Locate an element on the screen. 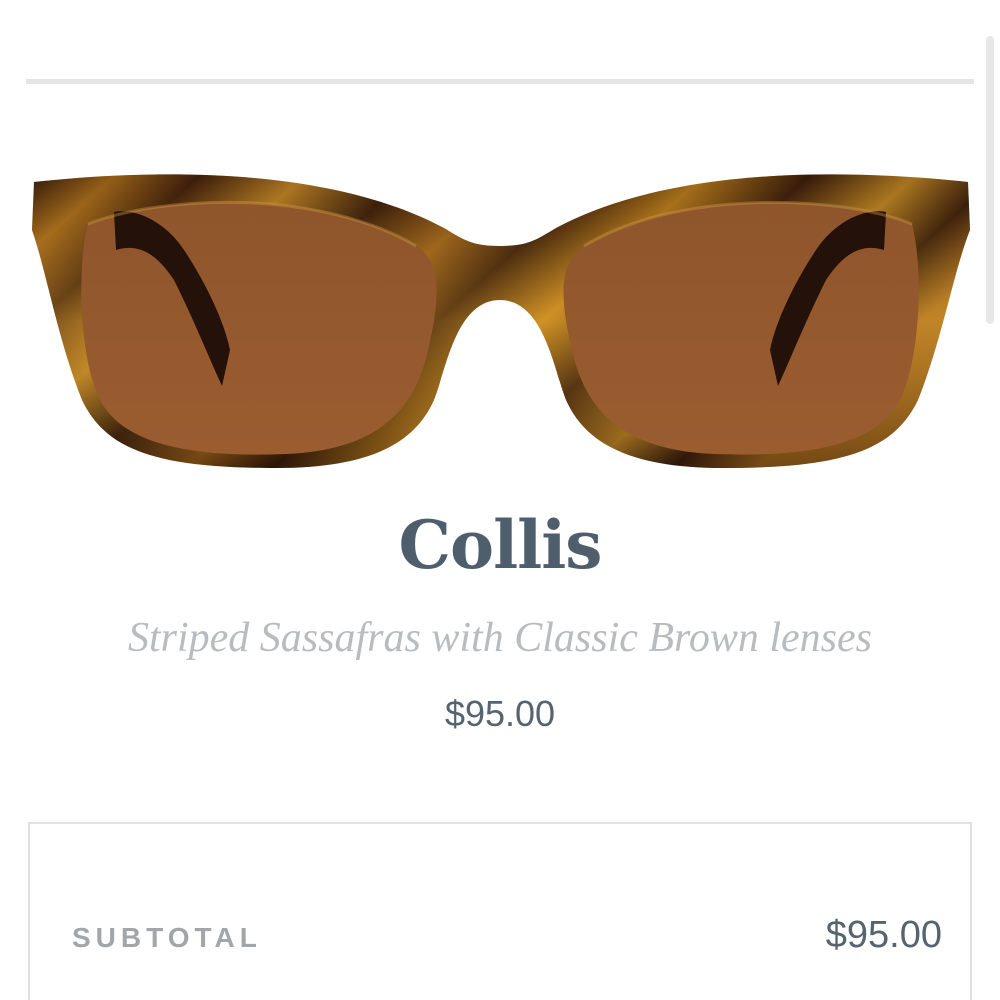 The height and width of the screenshot is (1000, 1000). product-name: Collis is located at coordinates (500, 545).